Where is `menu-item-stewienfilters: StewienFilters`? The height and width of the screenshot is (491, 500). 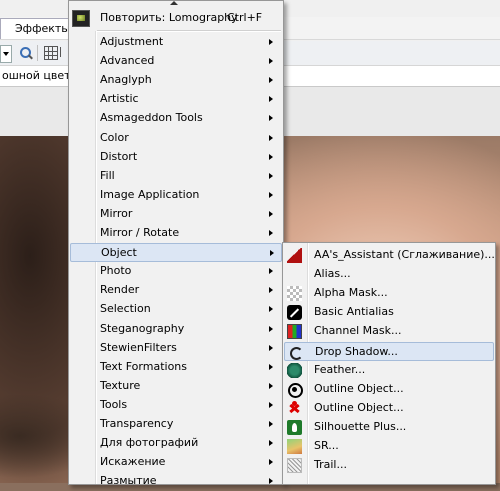 menu-item-stewienfilters: StewienFilters is located at coordinates (176, 348).